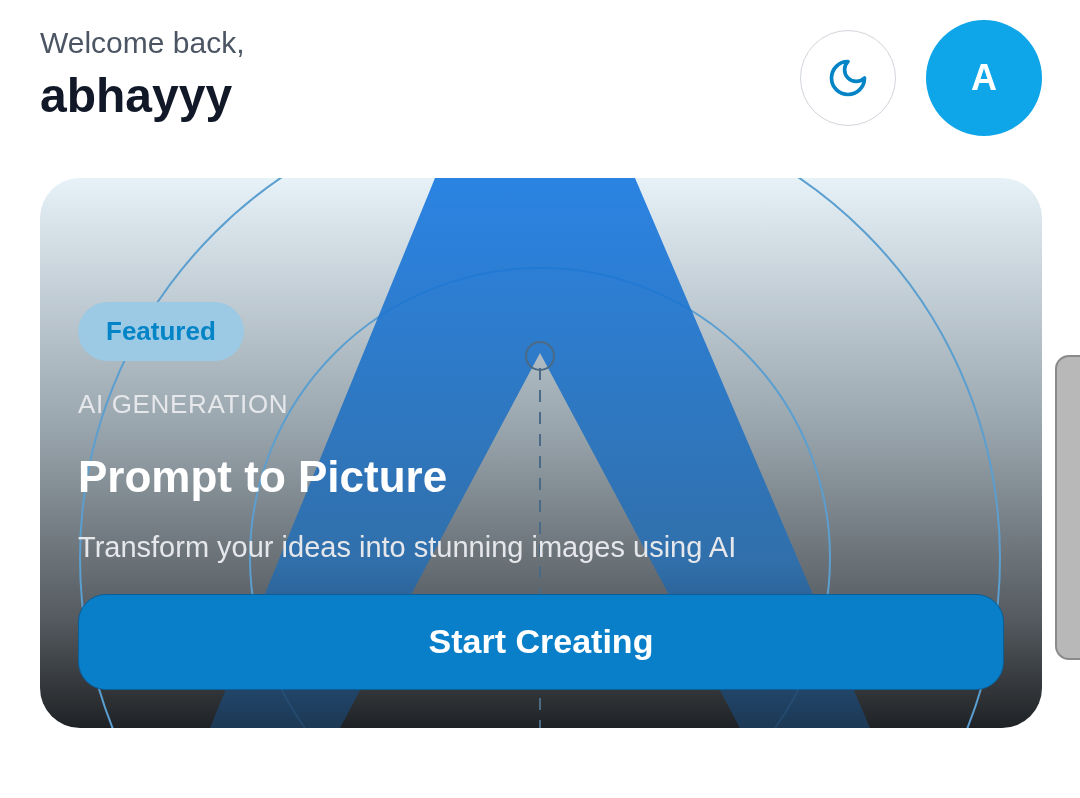  Describe the element at coordinates (137, 95) in the screenshot. I see `username: abhayyy` at that location.